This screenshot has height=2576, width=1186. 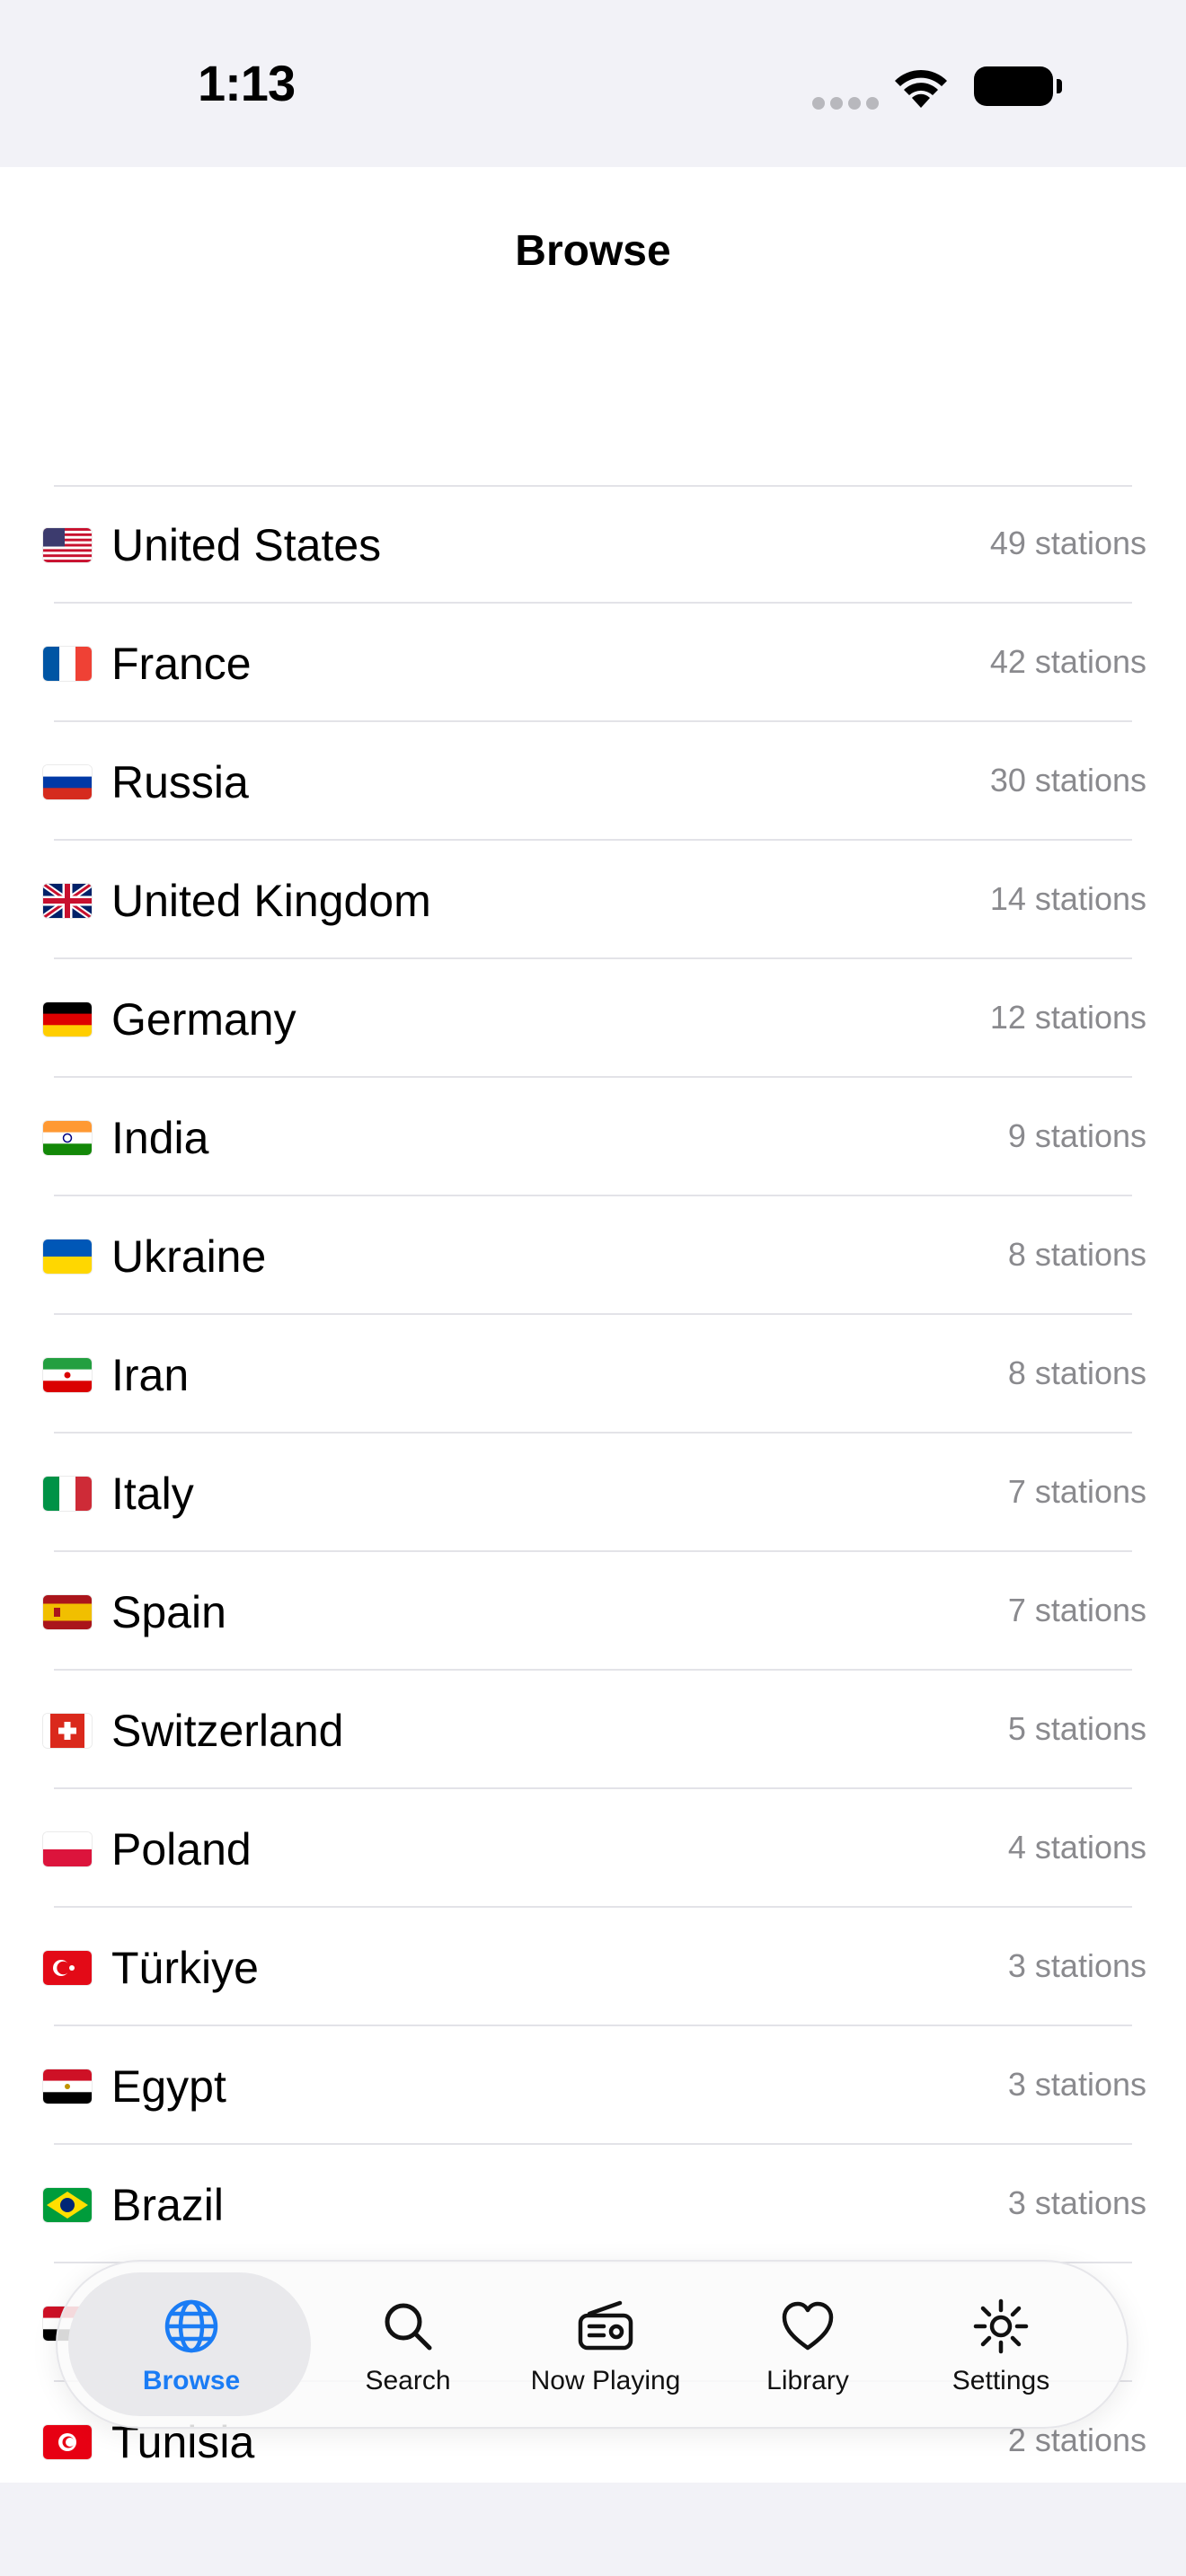 What do you see at coordinates (605, 2380) in the screenshot?
I see `tab-label: Now Playing` at bounding box center [605, 2380].